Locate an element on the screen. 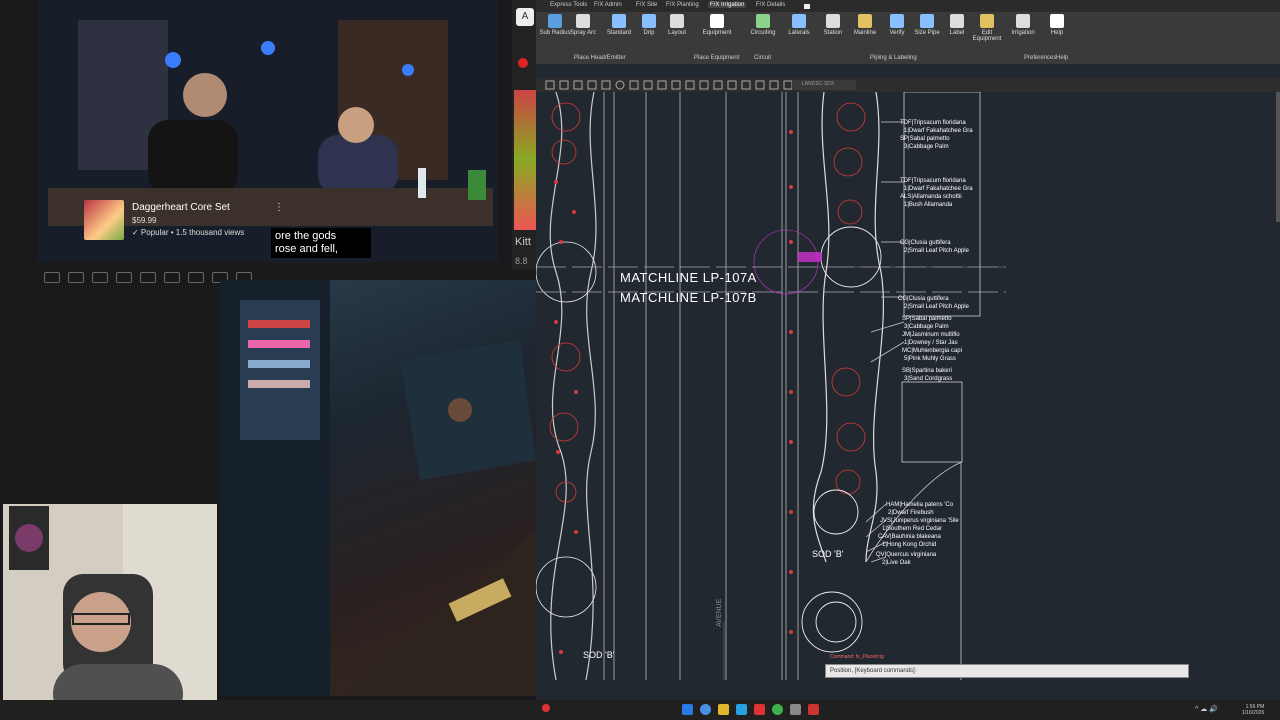 Image resolution: width=1280 pixels, height=720 pixels. folder-icon is located at coordinates (723, 709).